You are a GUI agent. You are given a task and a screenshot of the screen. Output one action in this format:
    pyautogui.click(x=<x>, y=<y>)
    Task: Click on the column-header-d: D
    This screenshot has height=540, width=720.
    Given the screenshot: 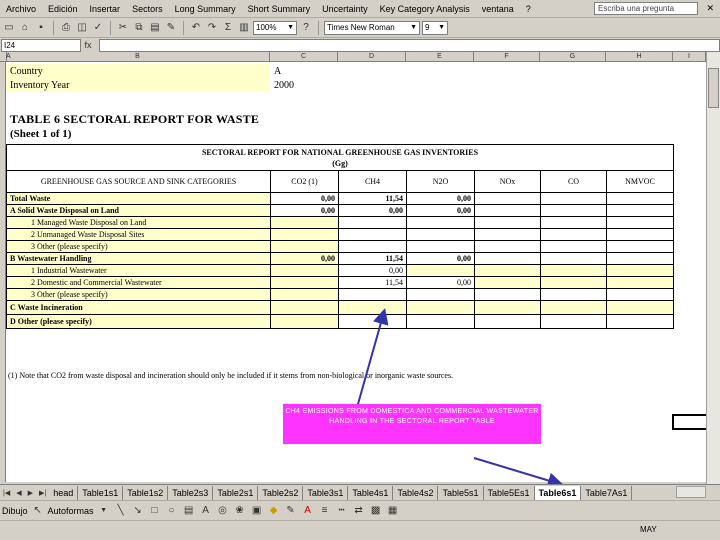 What is the action you would take?
    pyautogui.click(x=372, y=57)
    